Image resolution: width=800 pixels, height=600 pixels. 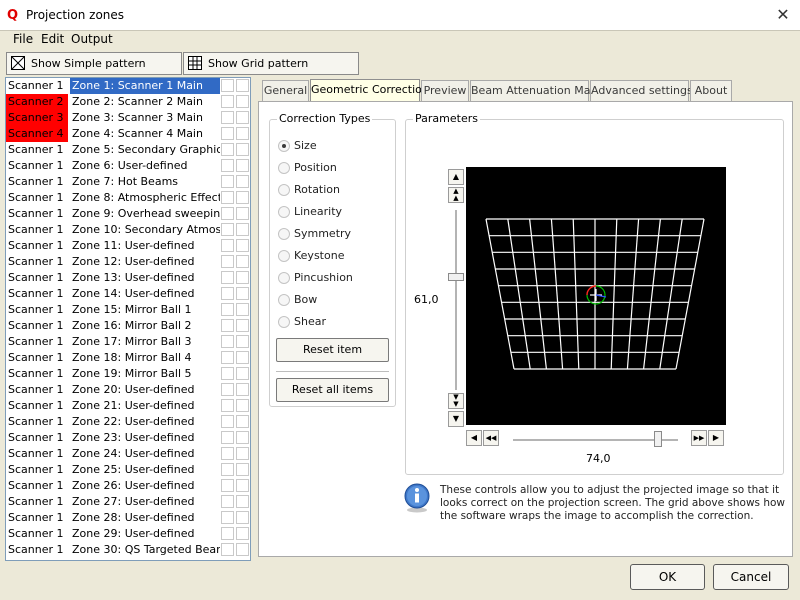 What do you see at coordinates (456, 401) in the screenshot?
I see `vertical-fast-down-button: ▼ ▼` at bounding box center [456, 401].